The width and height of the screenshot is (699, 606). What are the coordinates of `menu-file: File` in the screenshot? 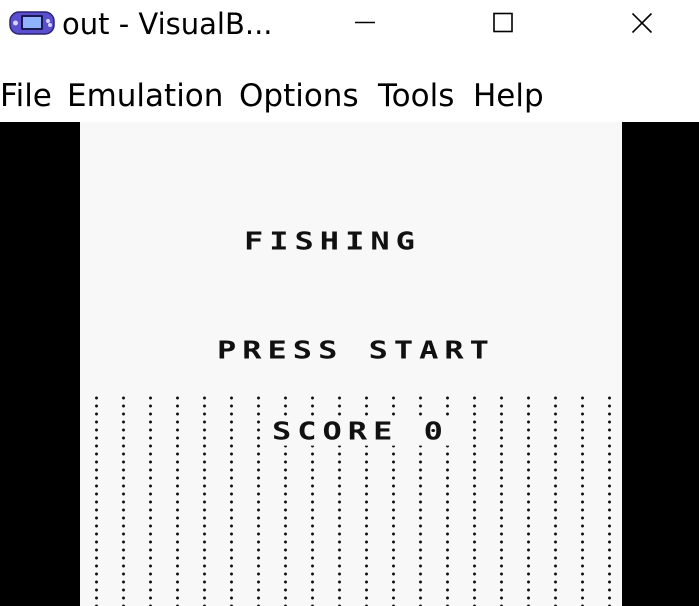 It's located at (26, 96).